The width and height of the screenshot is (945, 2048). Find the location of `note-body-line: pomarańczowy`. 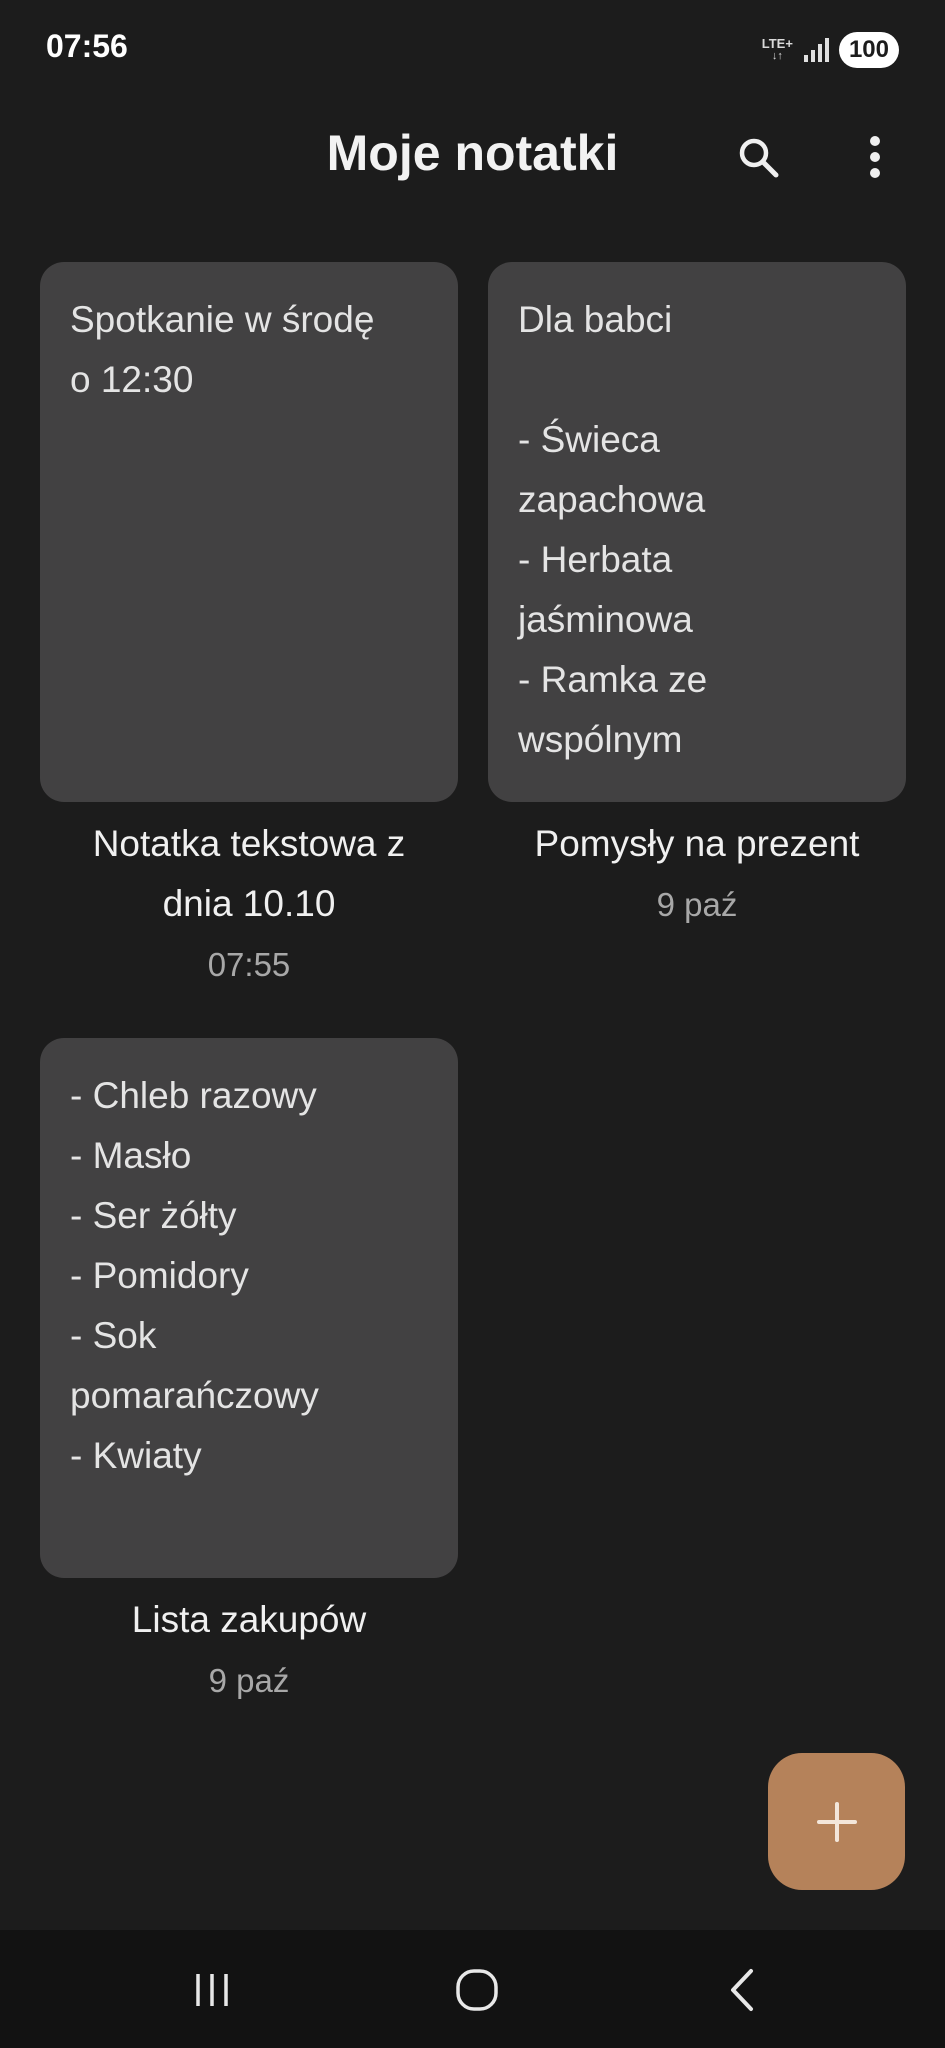

note-body-line: pomarańczowy is located at coordinates (194, 1395).